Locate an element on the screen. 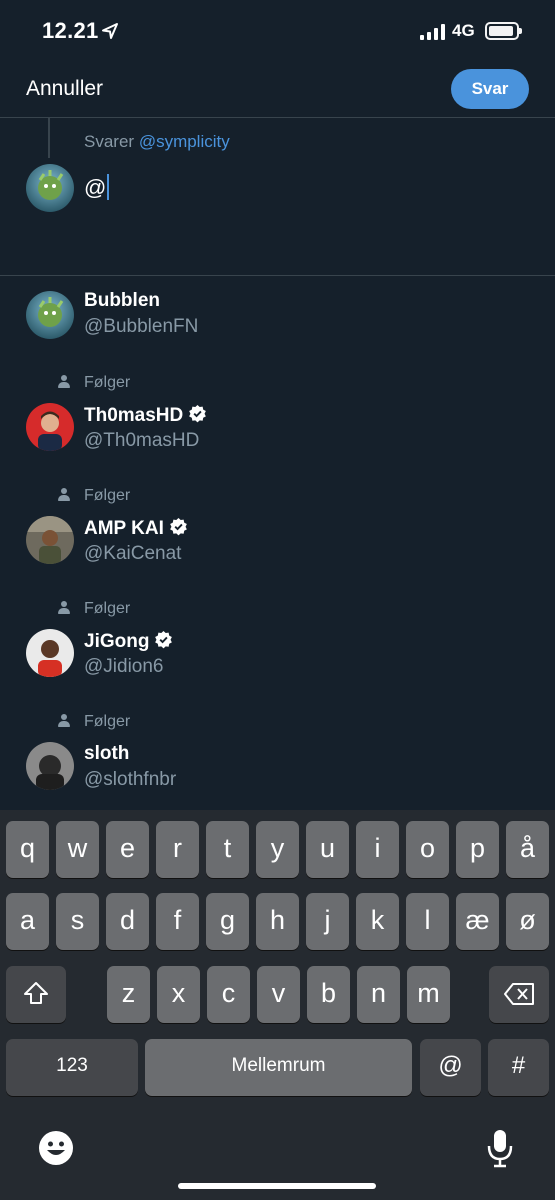  cellular-signal-icon is located at coordinates (433, 32).